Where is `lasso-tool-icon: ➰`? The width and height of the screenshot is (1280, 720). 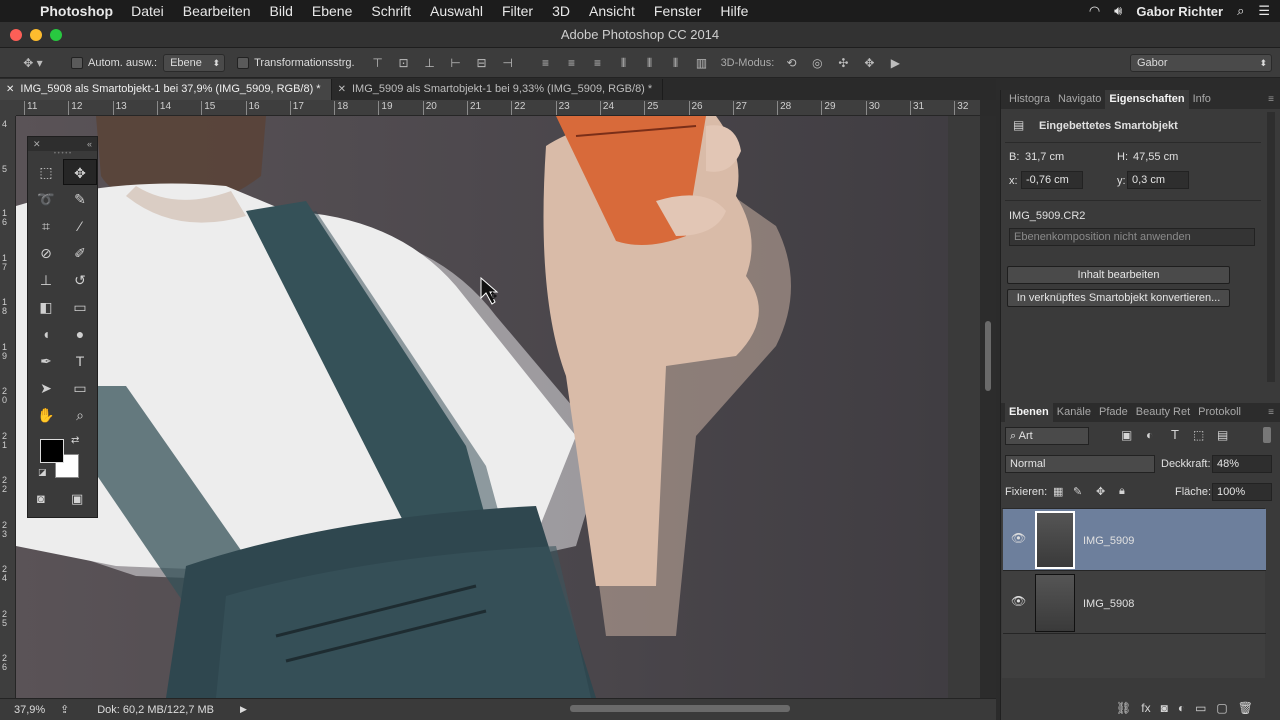
lasso-tool-icon: ➰ is located at coordinates (46, 199).